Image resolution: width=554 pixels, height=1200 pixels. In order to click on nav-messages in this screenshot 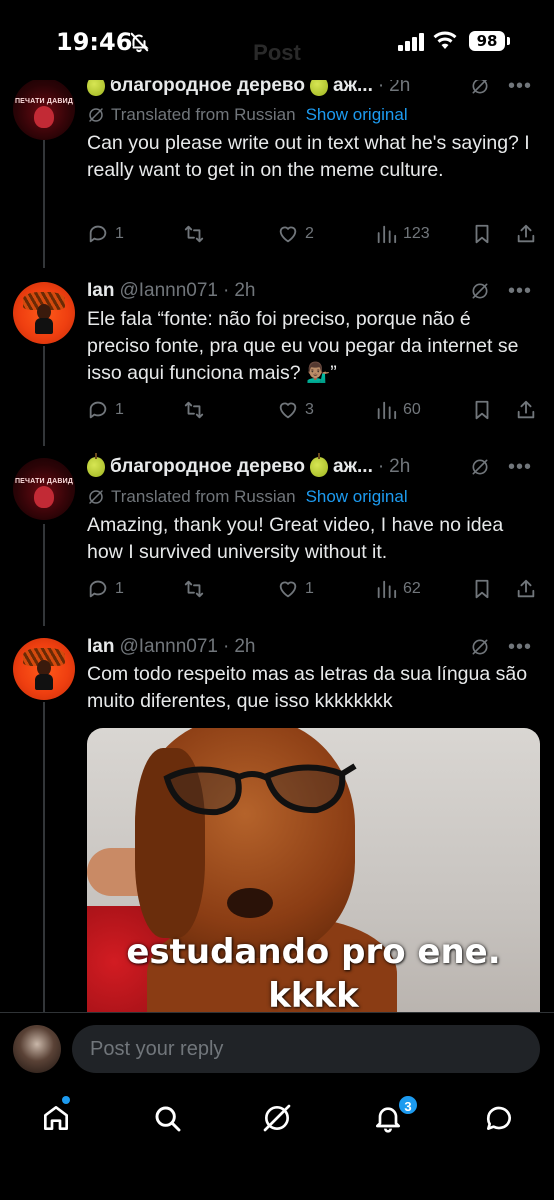, I will do `click(499, 1118)`.